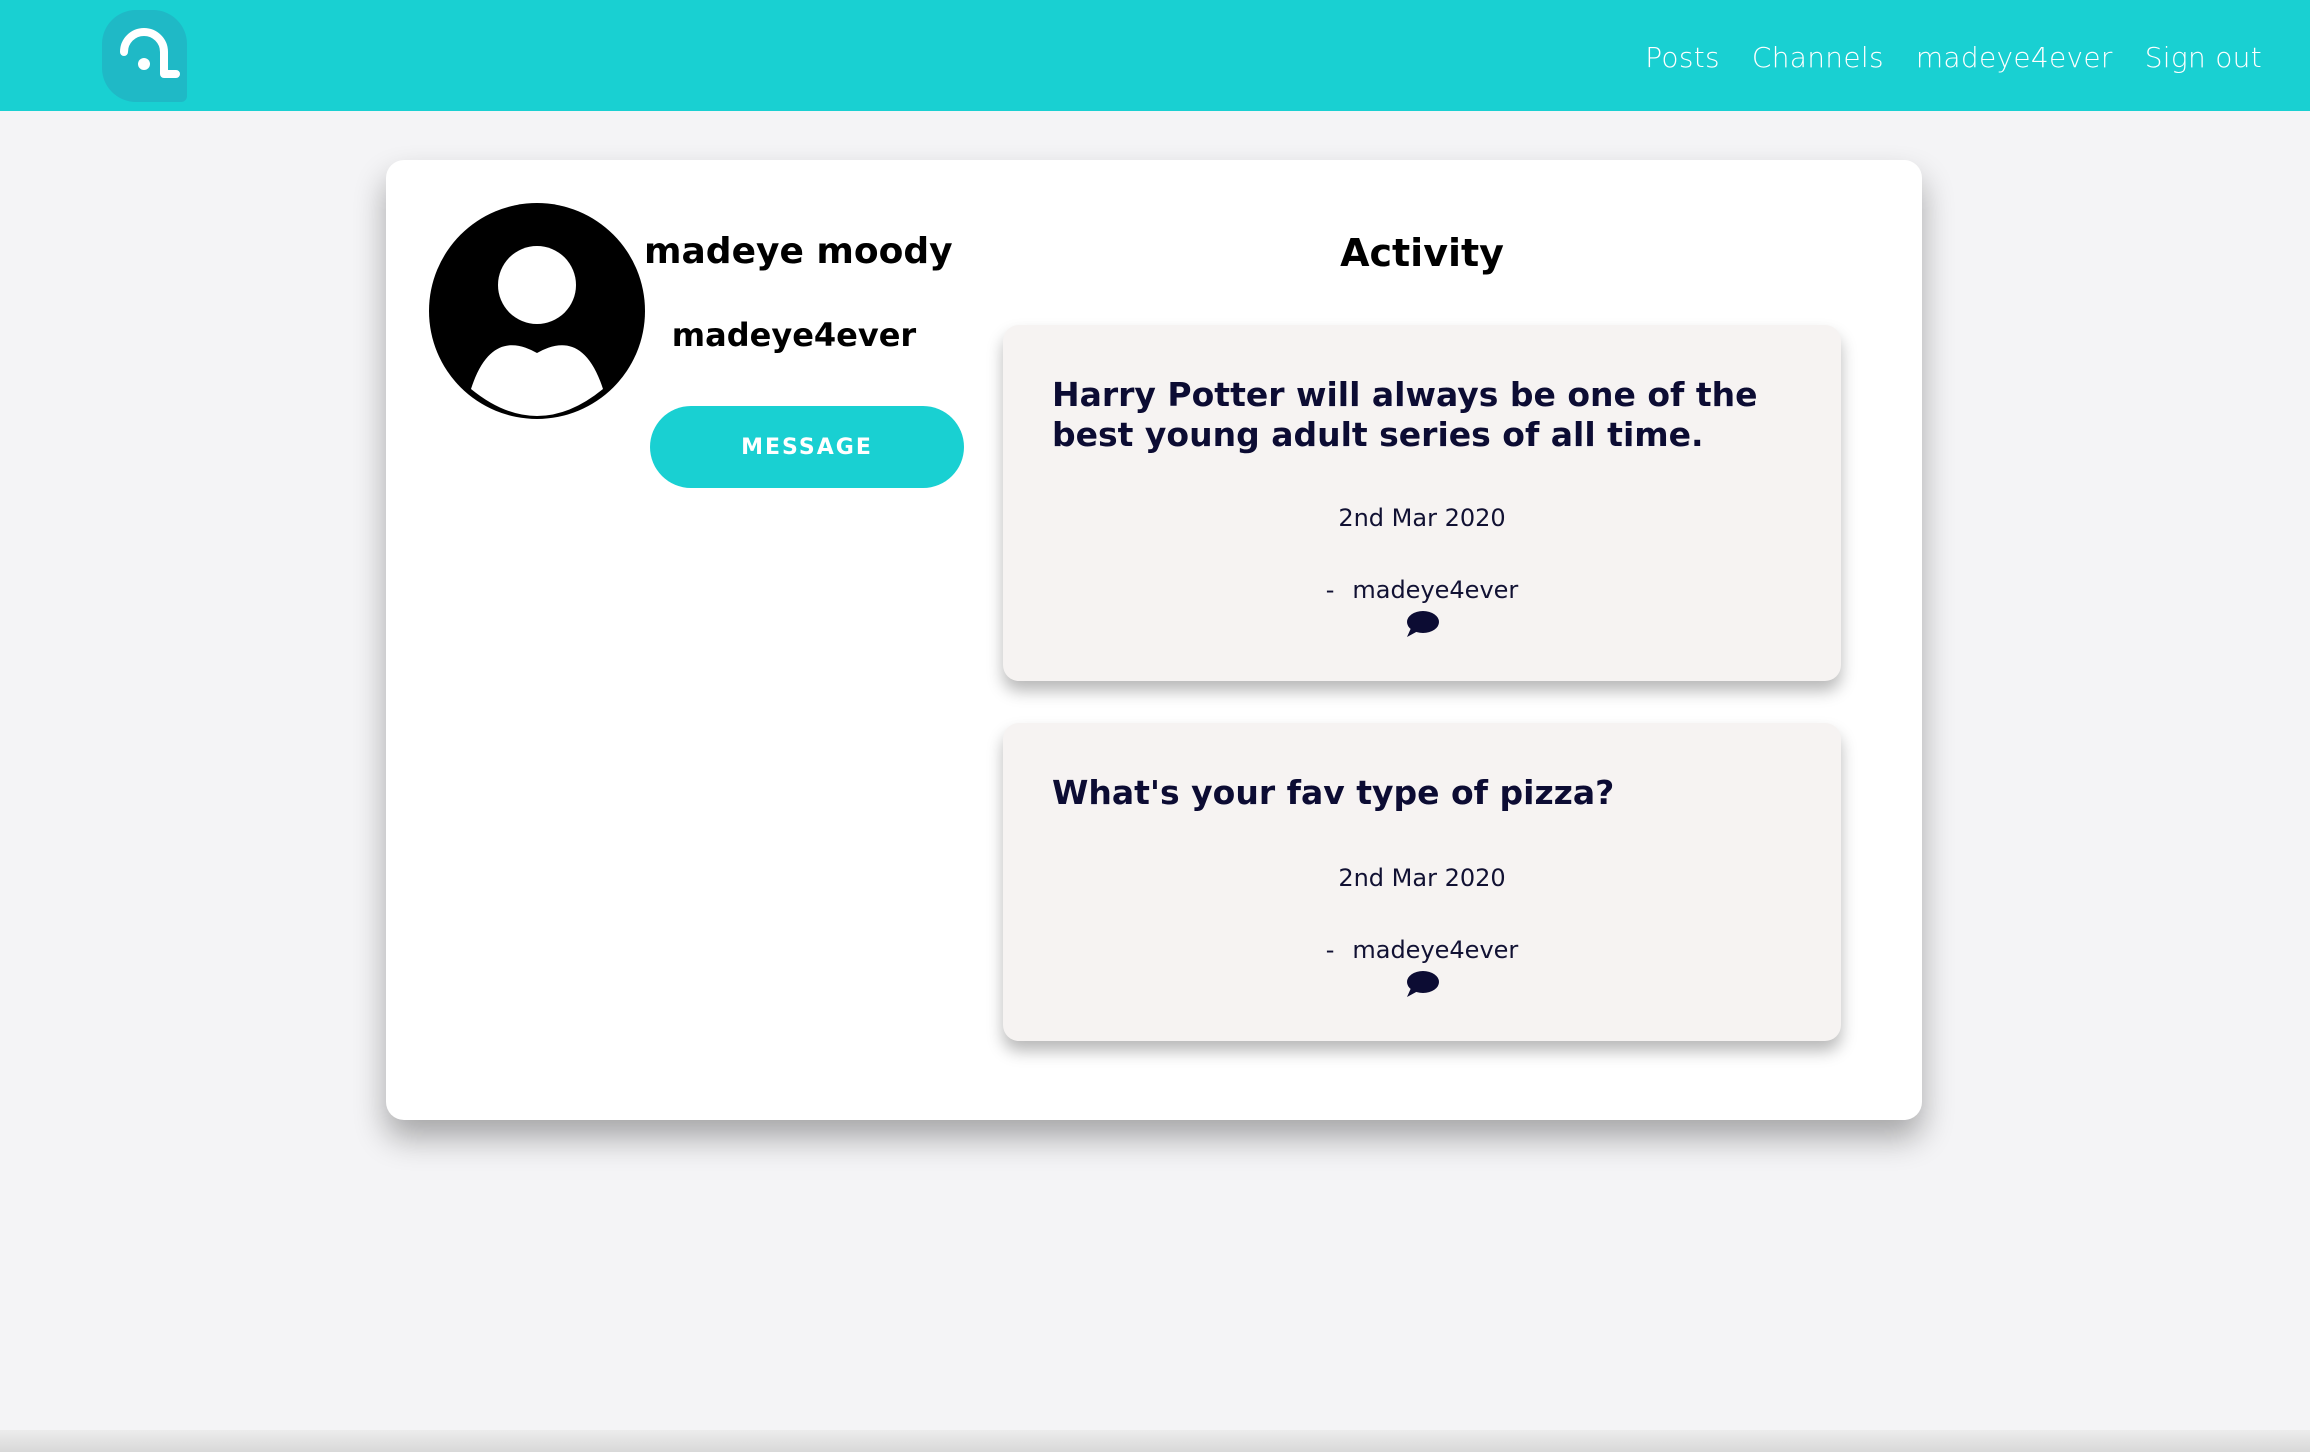 This screenshot has height=1452, width=2310. I want to click on navbar: Posts Channels madeye4ever Sign out, so click(1155, 55).